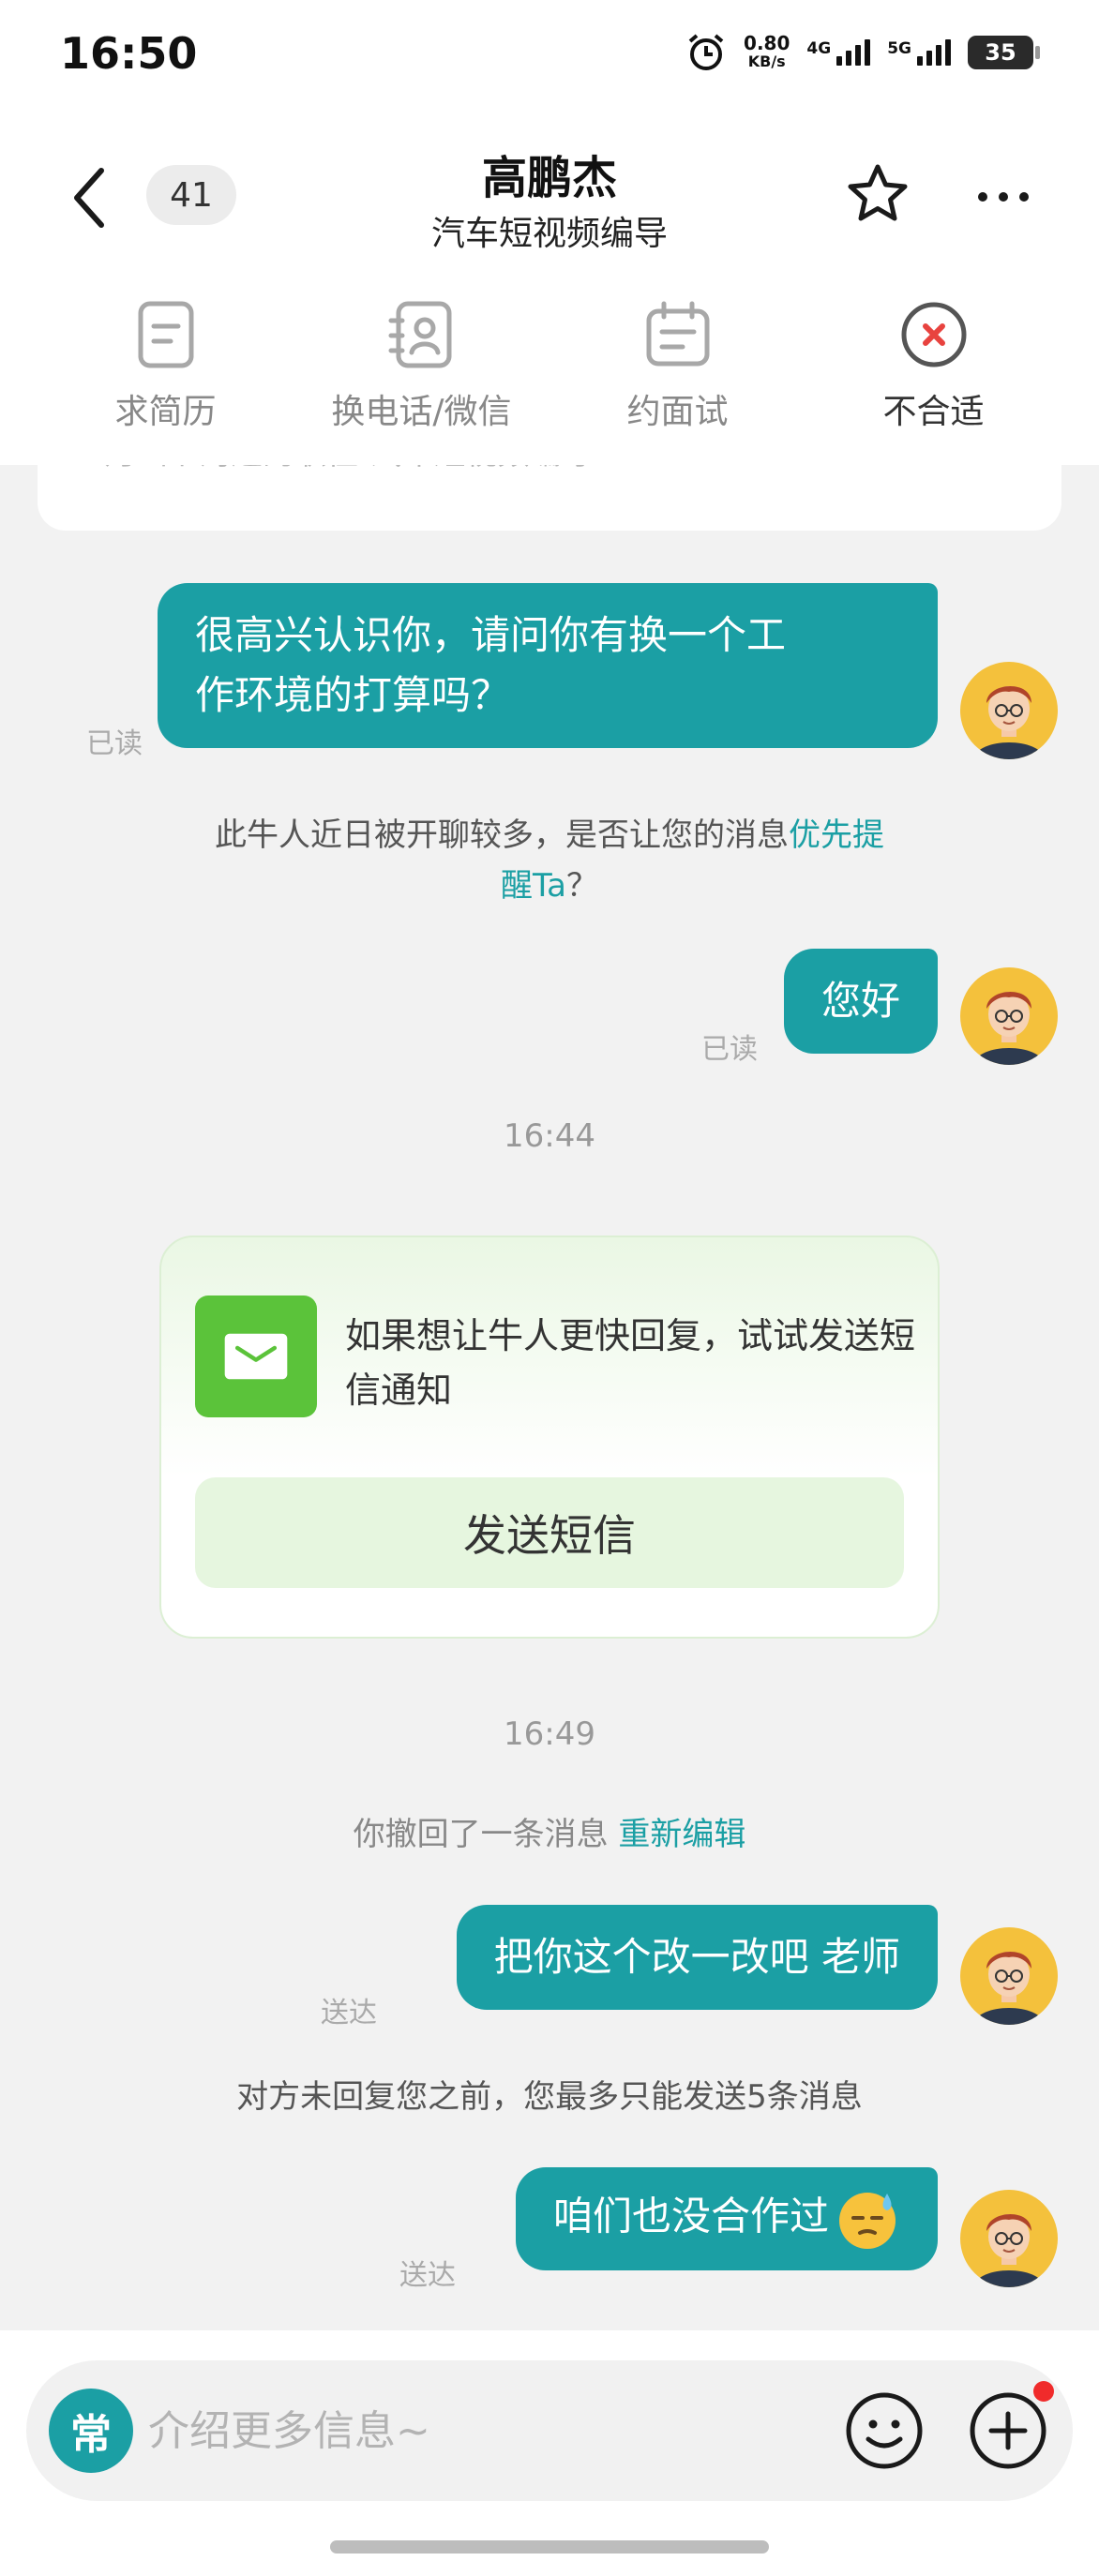 This screenshot has width=1099, height=2576. I want to click on request-resume-button: 求简历, so click(166, 373).